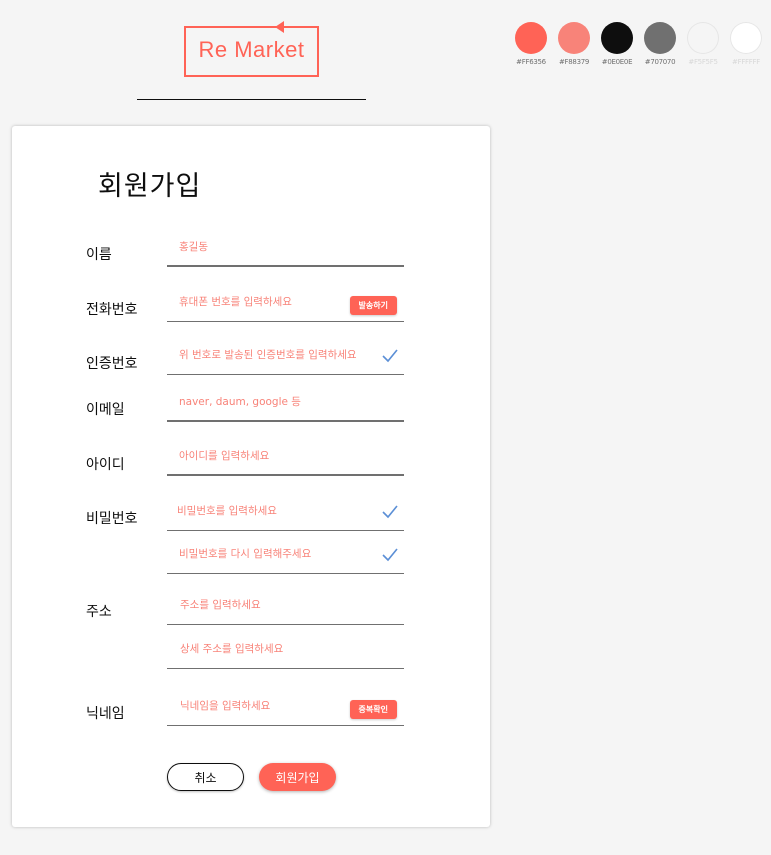  Describe the element at coordinates (279, 355) in the screenshot. I see `verify-input` at that location.